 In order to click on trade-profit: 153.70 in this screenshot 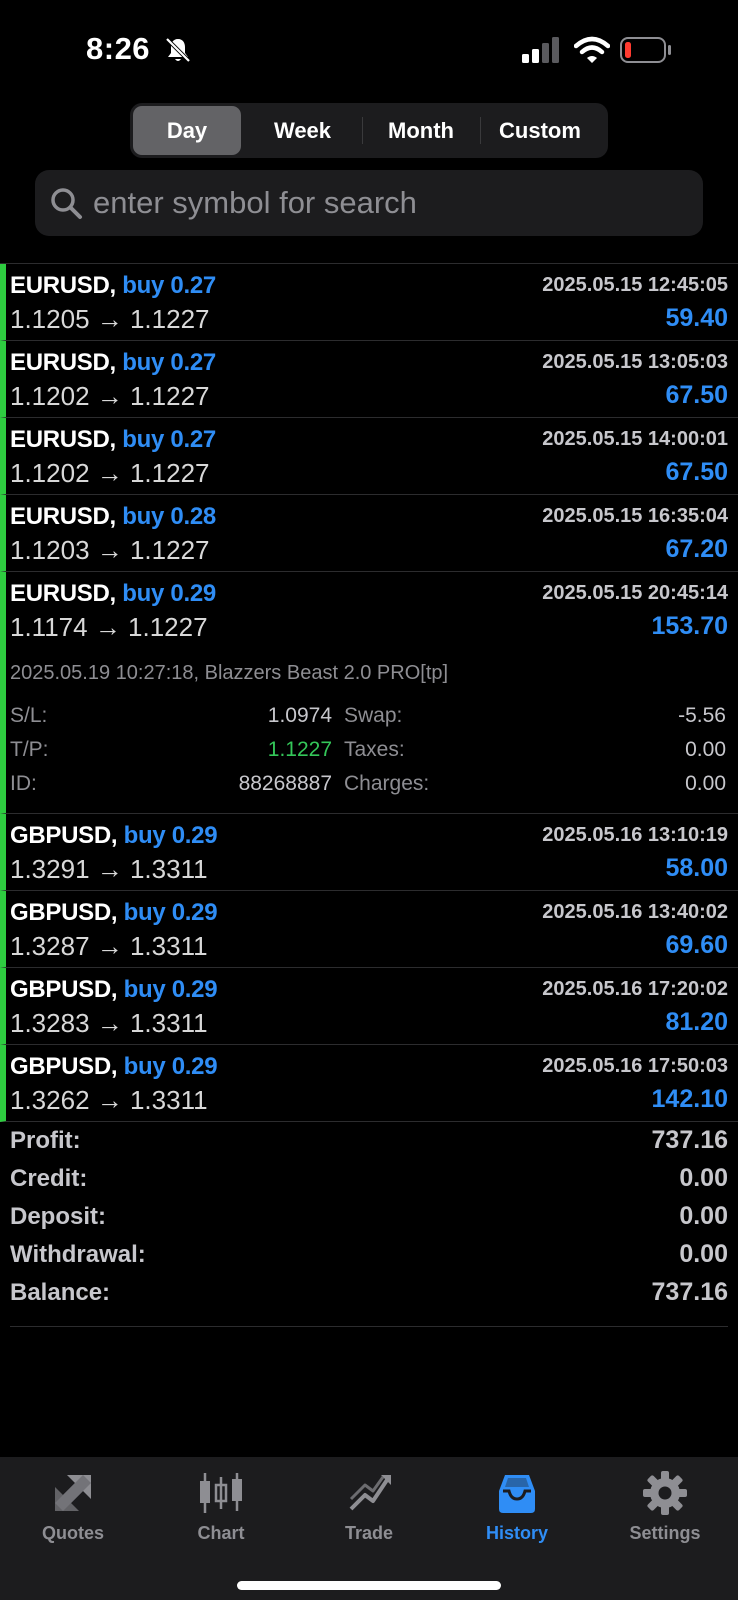, I will do `click(689, 626)`.